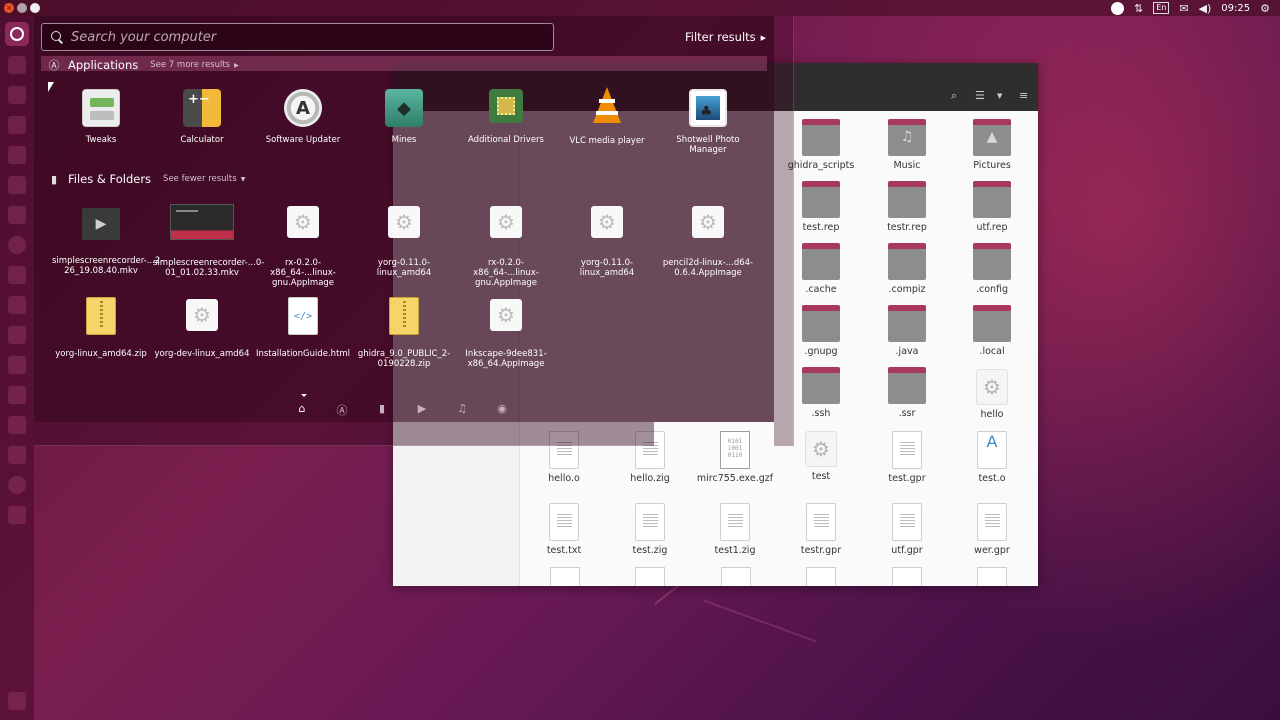 This screenshot has width=1280, height=720. What do you see at coordinates (202, 117) in the screenshot?
I see `app-tile-calculator: +− Calculator` at bounding box center [202, 117].